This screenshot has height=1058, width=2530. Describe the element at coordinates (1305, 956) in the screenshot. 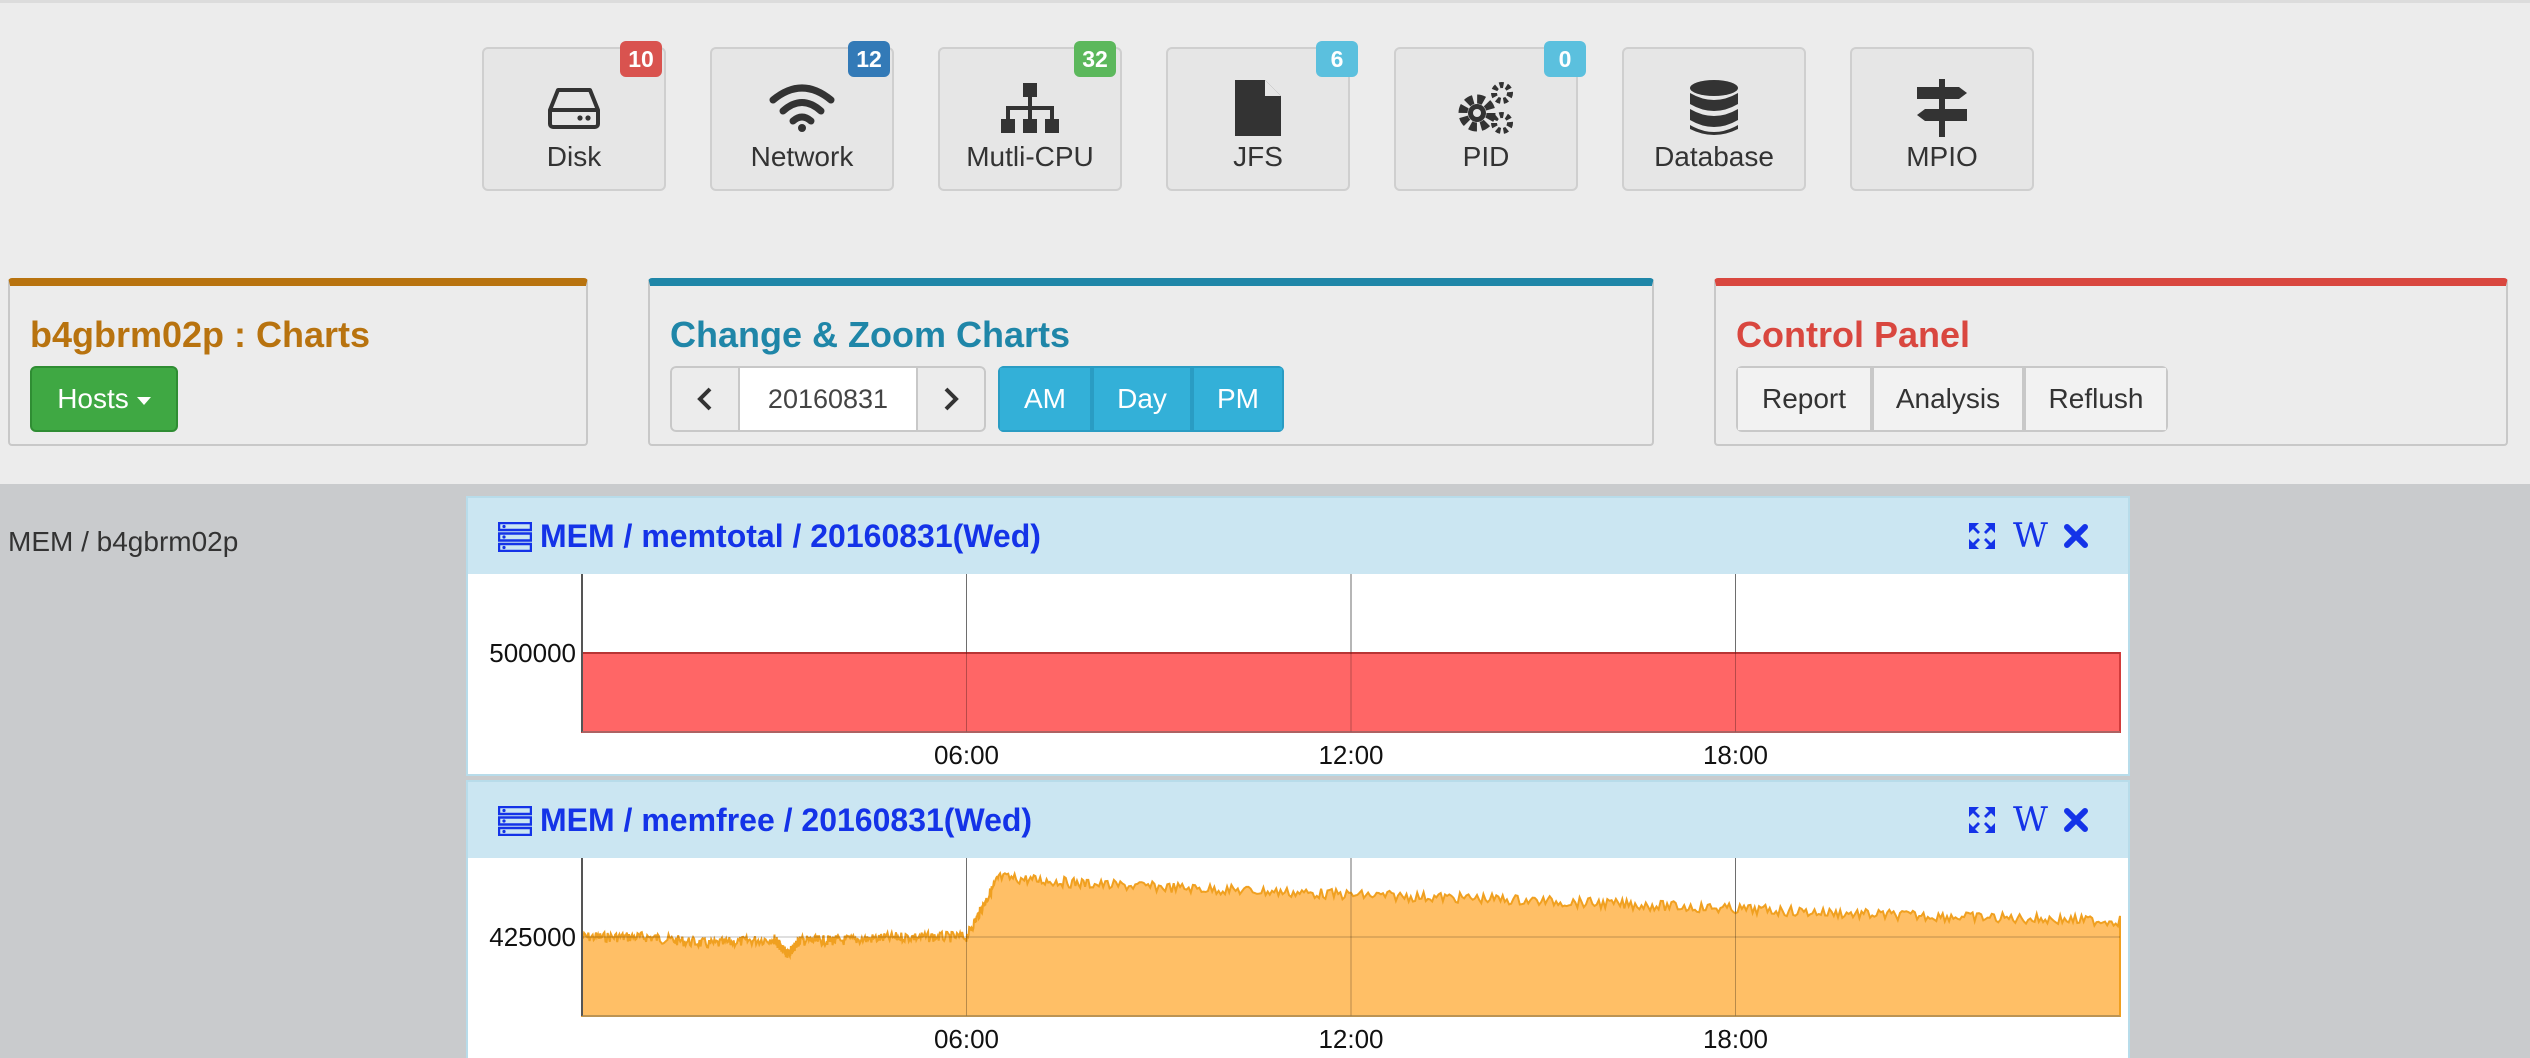

I see `memfree-plot: 06:00 12:00 18:00 425000` at that location.